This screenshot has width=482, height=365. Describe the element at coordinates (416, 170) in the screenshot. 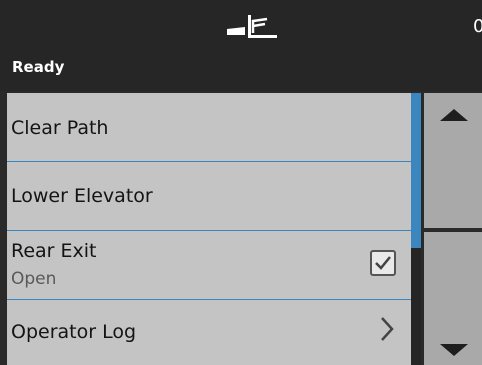

I see `scroll-thumb` at that location.